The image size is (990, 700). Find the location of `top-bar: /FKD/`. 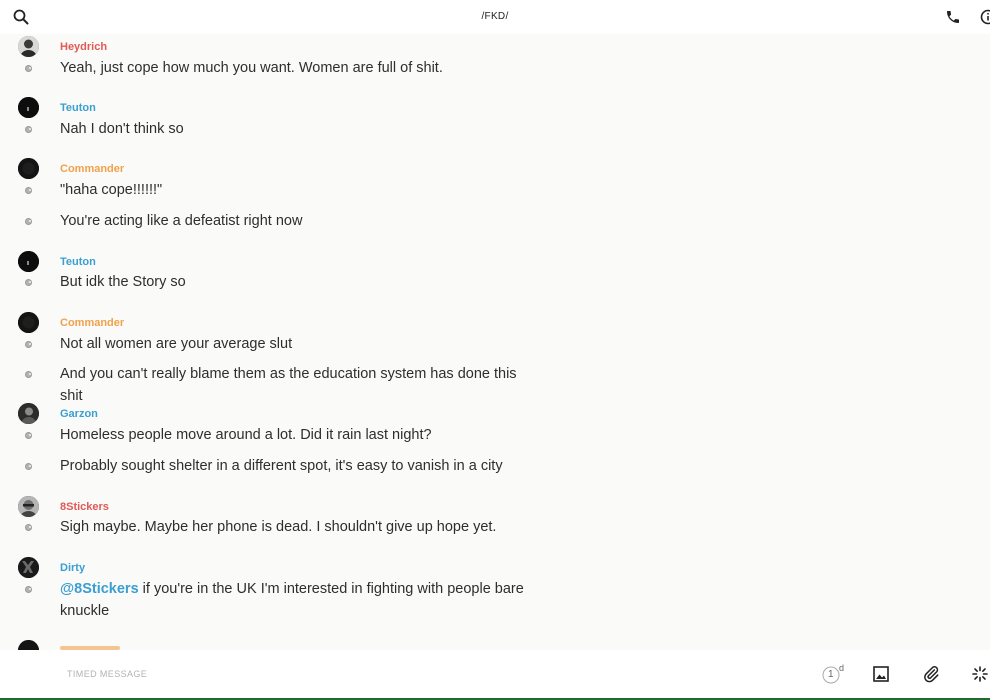

top-bar: /FKD/ is located at coordinates (495, 17).